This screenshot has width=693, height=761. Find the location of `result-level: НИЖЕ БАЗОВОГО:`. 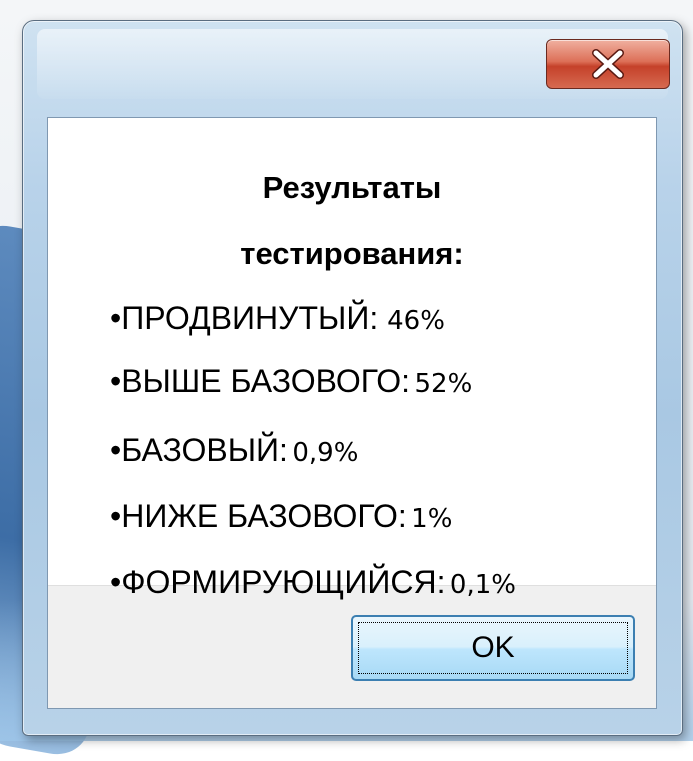

result-level: НИЖЕ БАЗОВОГО: is located at coordinates (264, 516).